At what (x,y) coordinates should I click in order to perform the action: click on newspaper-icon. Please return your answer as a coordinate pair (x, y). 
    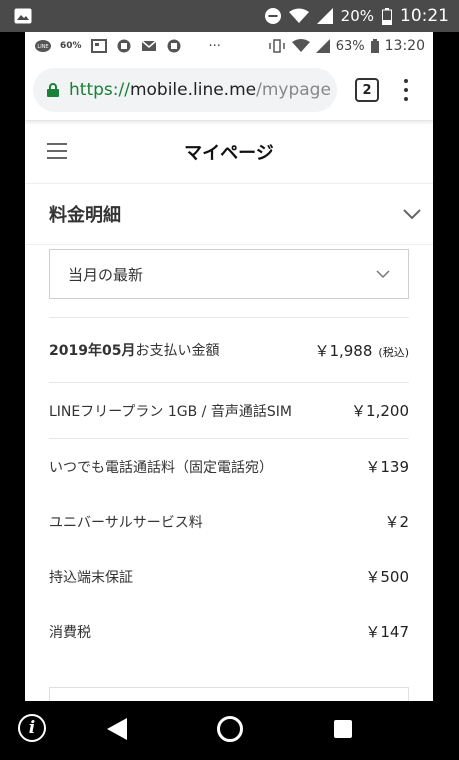
    Looking at the image, I should click on (98, 46).